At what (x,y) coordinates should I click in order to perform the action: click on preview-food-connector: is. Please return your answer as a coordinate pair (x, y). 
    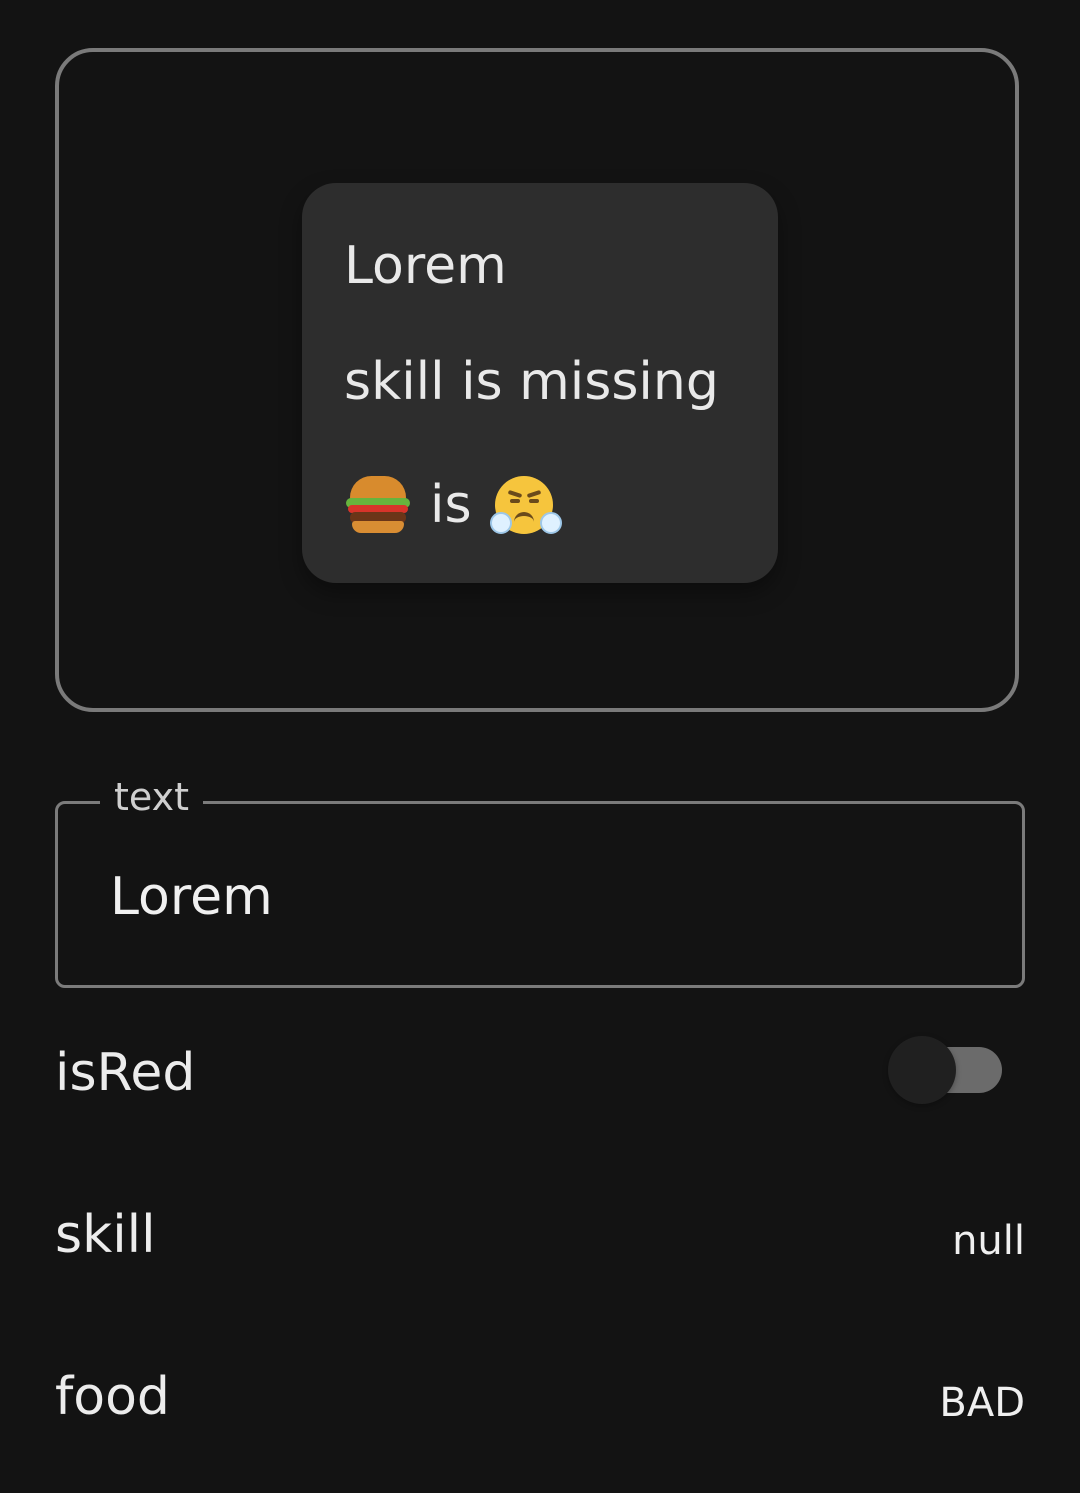
    Looking at the image, I should click on (451, 505).